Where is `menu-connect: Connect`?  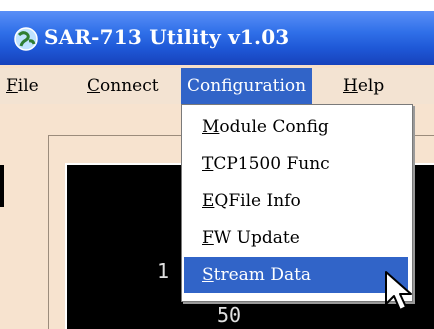 menu-connect: Connect is located at coordinates (123, 86).